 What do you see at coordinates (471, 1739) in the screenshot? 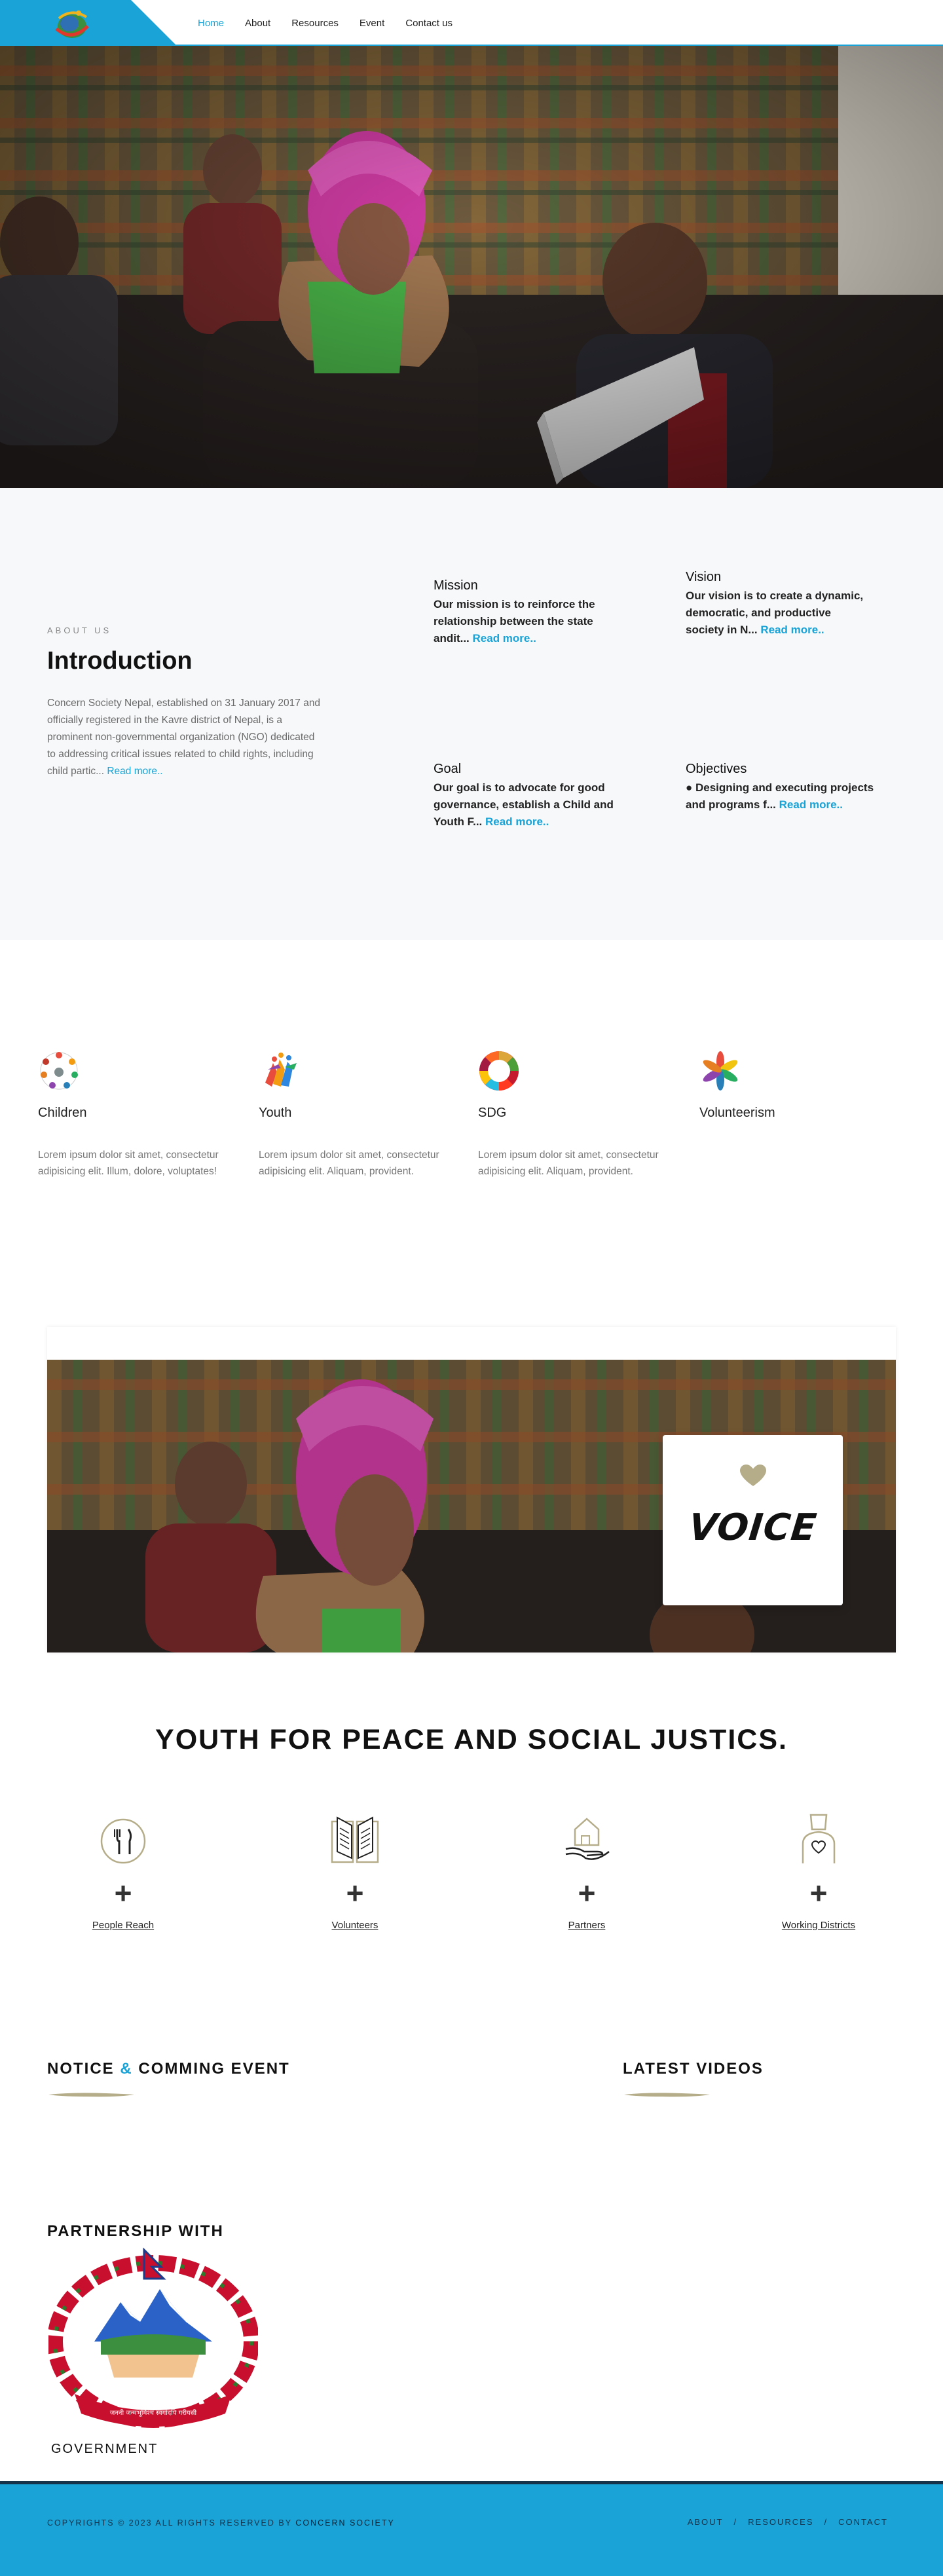
I see `youth-heading: YOUTH FOR PEACE AND SOCIAL JUSTICS.` at bounding box center [471, 1739].